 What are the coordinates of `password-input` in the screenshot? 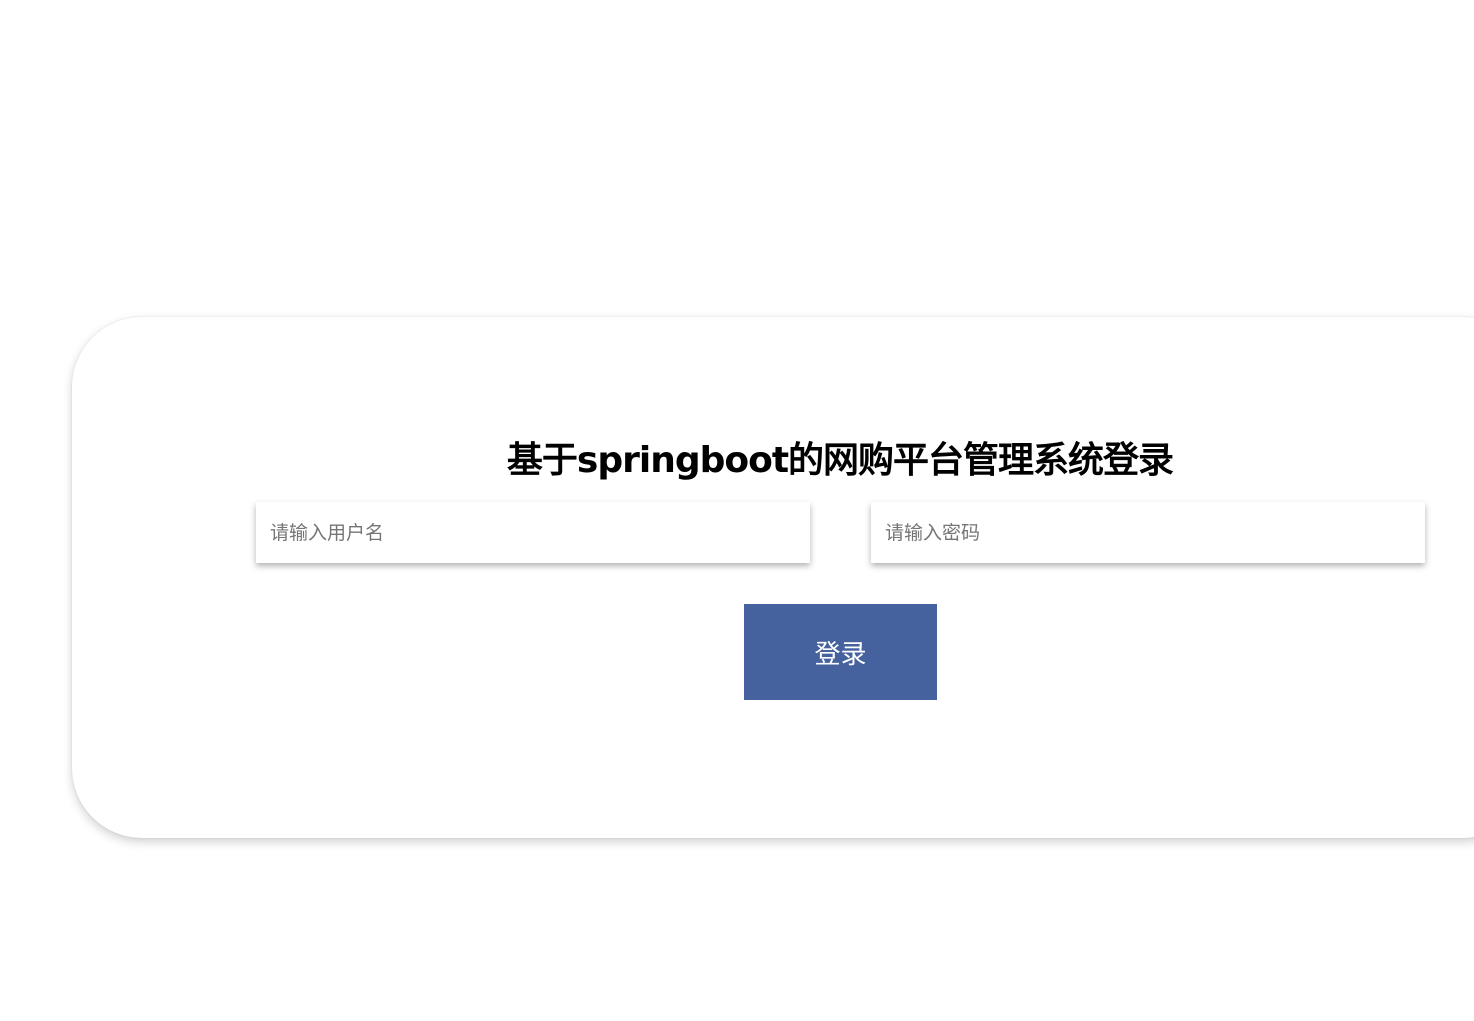 It's located at (1148, 532).